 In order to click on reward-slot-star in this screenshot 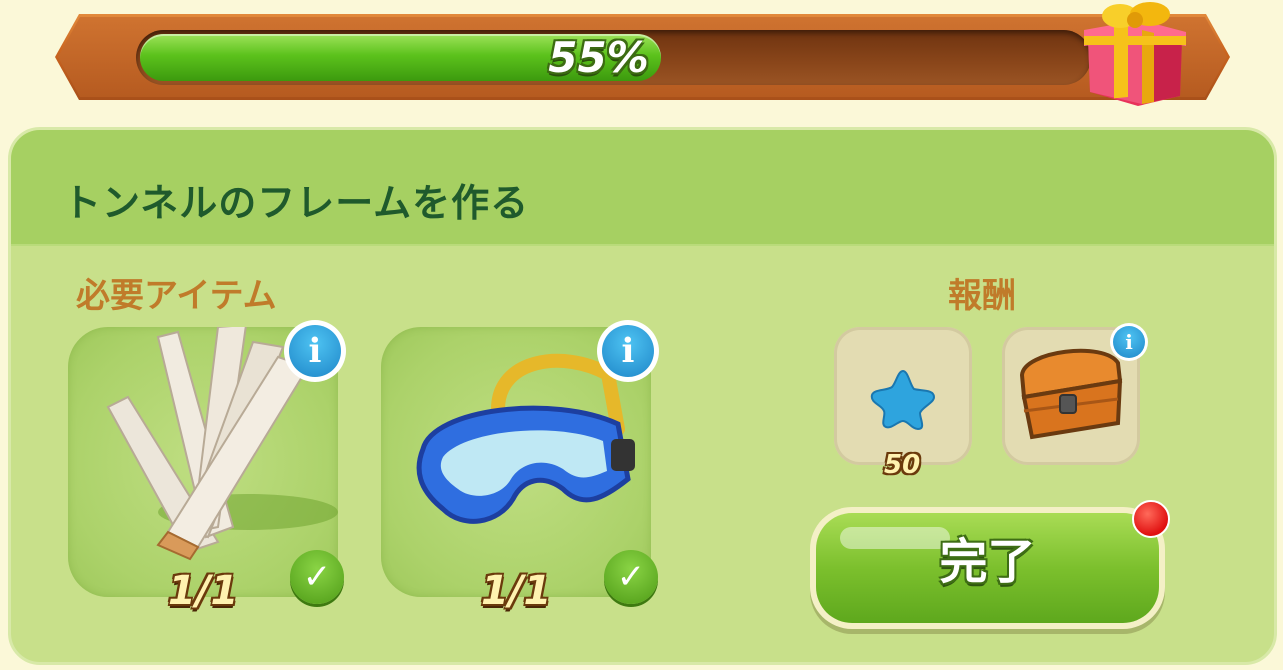, I will do `click(903, 396)`.